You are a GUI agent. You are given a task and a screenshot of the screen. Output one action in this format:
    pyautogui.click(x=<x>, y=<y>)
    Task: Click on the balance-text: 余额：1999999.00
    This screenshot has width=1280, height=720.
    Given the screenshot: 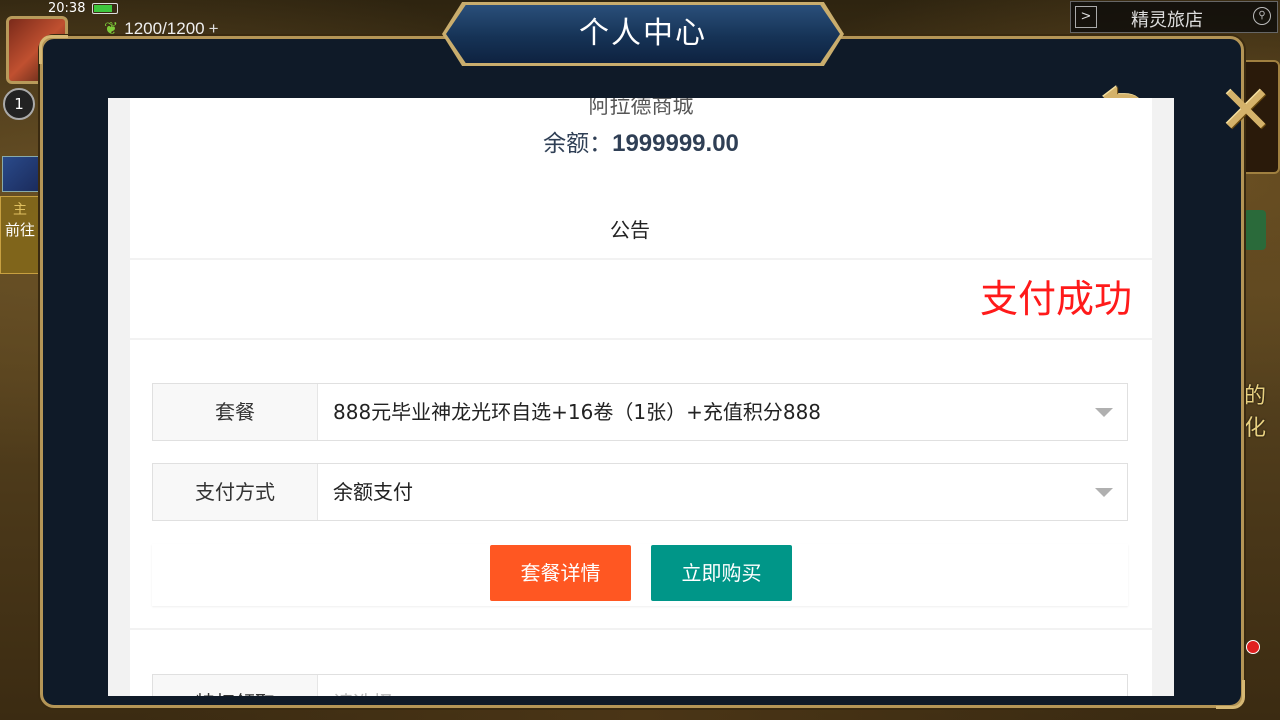 What is the action you would take?
    pyautogui.click(x=641, y=141)
    